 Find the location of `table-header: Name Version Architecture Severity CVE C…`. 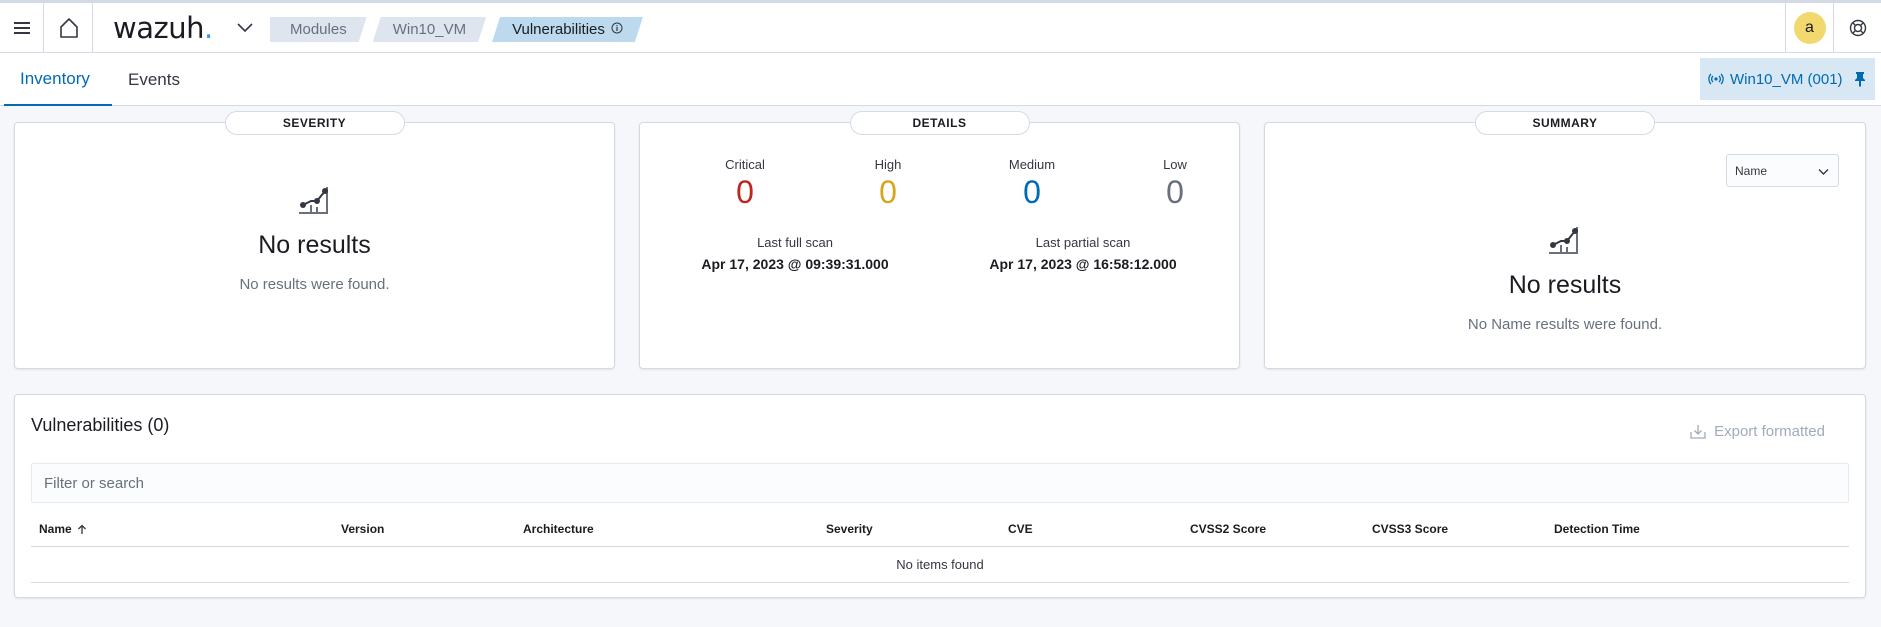

table-header: Name Version Architecture Severity CVE C… is located at coordinates (940, 529).